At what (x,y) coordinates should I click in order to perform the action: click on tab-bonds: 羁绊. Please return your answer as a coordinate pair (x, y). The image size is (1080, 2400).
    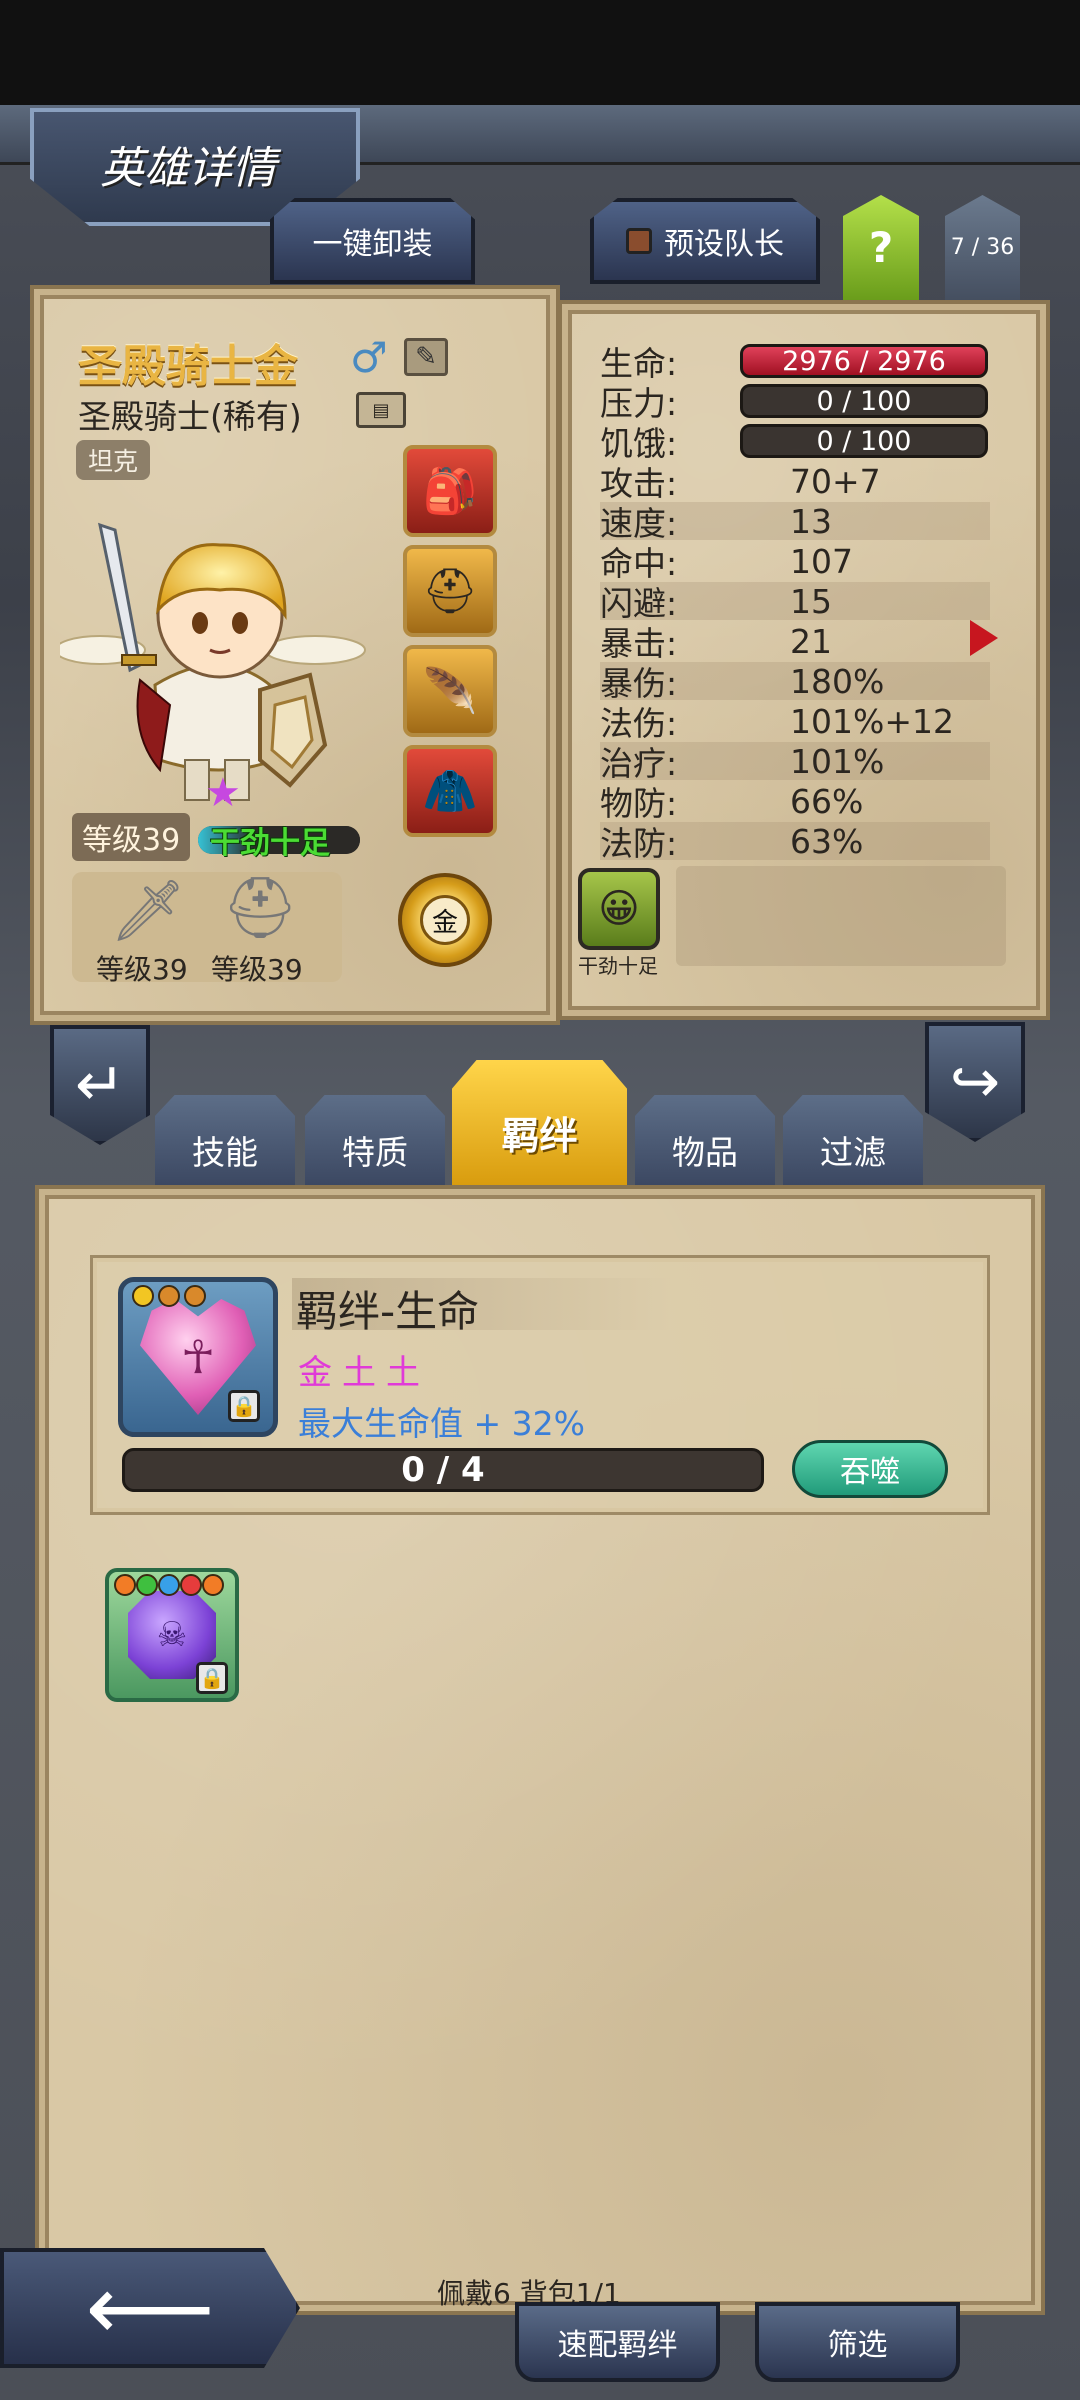
    Looking at the image, I should click on (539, 1125).